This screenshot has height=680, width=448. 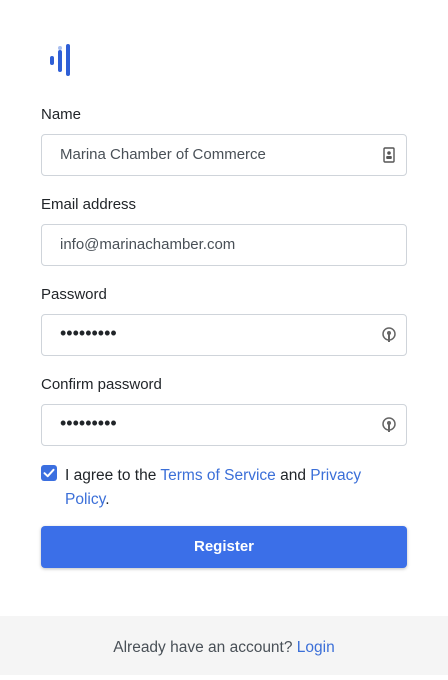 What do you see at coordinates (316, 647) in the screenshot?
I see `login-link: Login` at bounding box center [316, 647].